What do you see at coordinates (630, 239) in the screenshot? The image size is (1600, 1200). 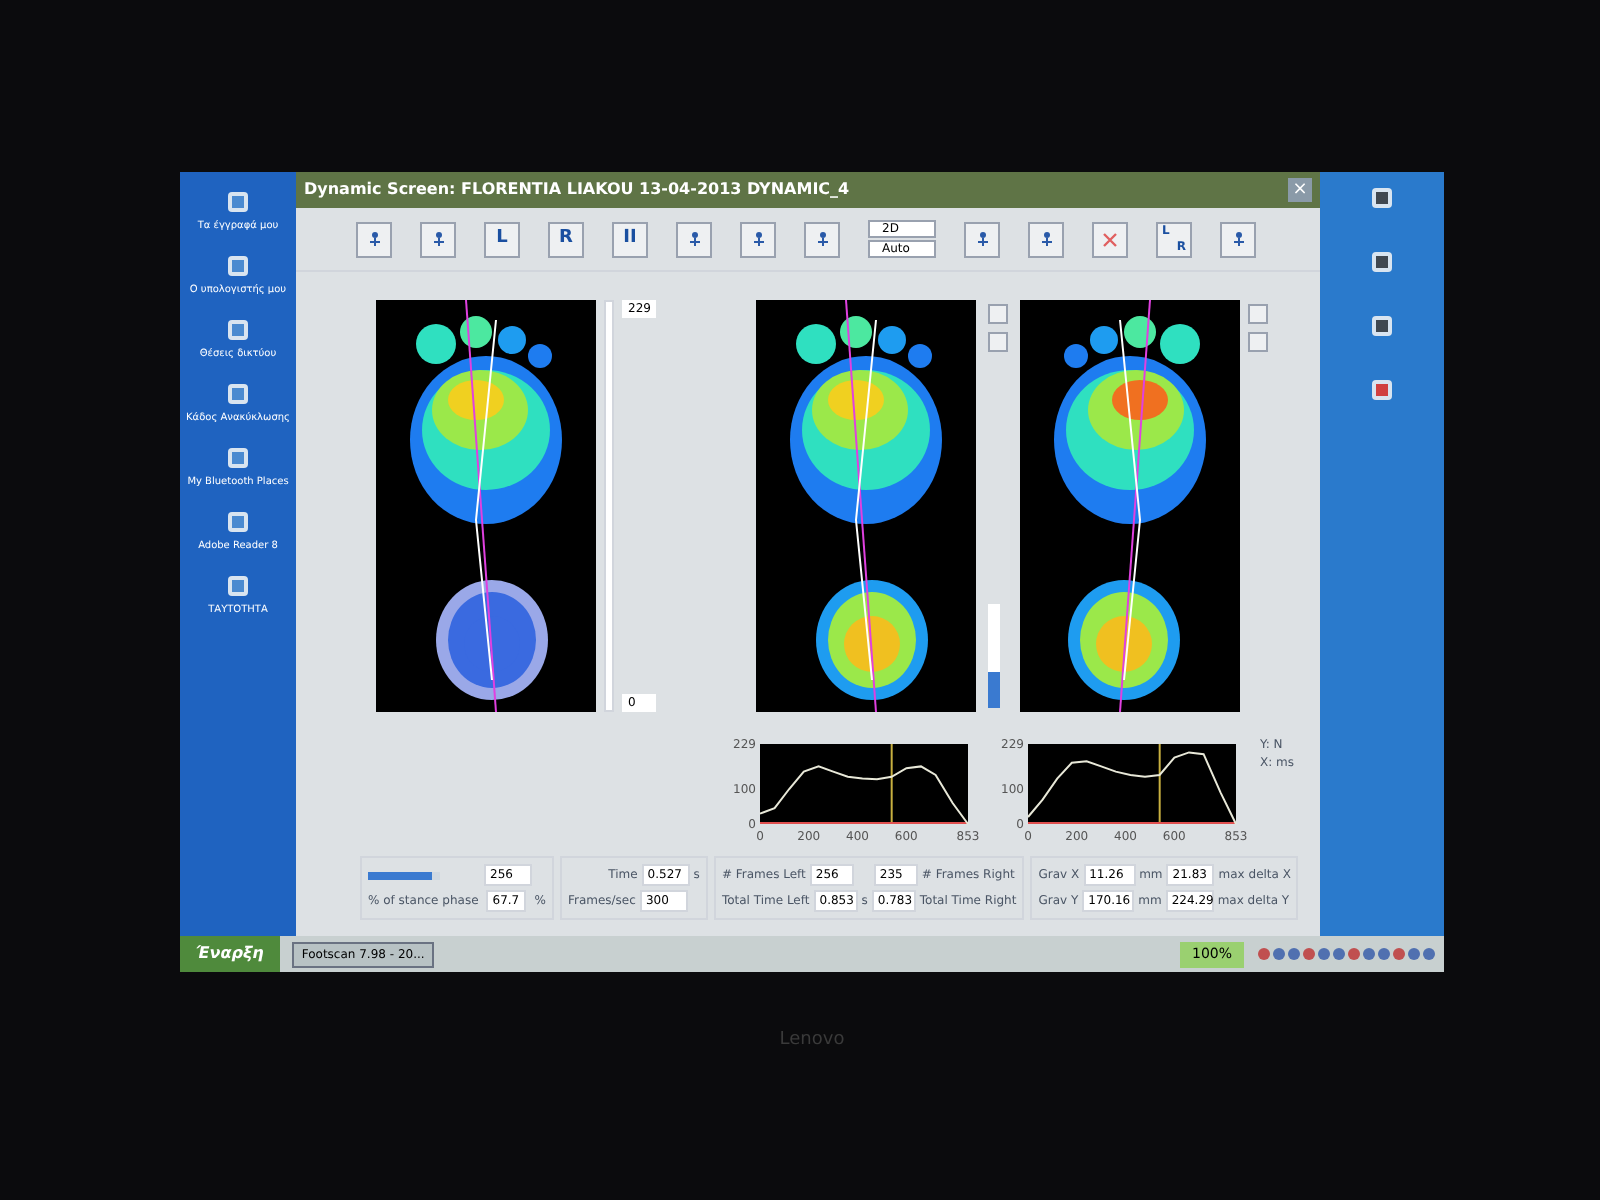 I see `toolbar-button: II` at bounding box center [630, 239].